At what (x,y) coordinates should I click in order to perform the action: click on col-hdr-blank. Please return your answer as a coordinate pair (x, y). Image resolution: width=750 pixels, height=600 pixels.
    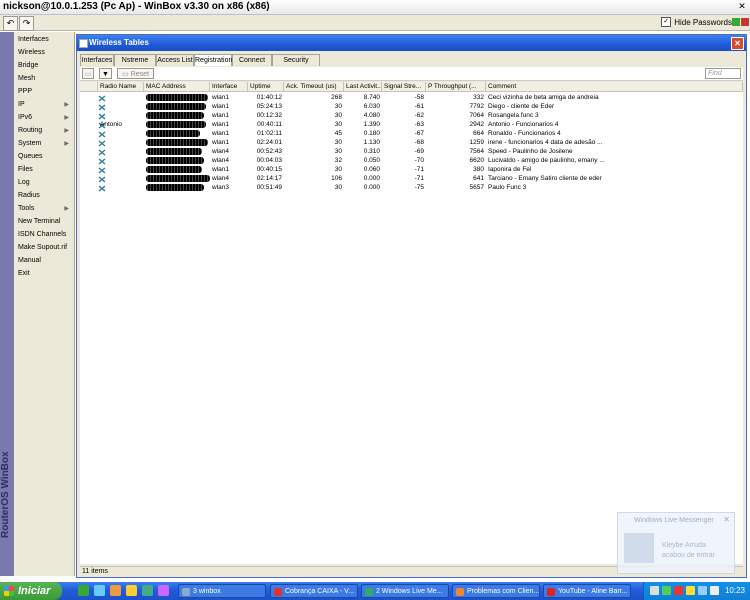
    Looking at the image, I should click on (89, 87).